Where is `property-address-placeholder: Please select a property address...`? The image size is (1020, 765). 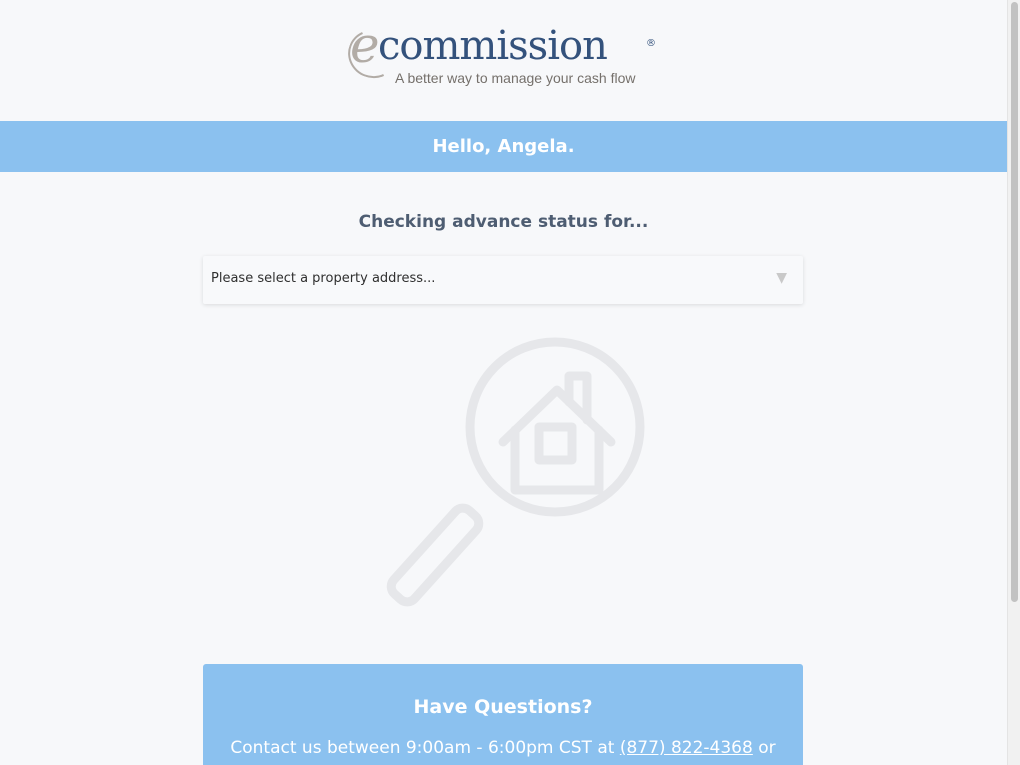 property-address-placeholder: Please select a property address... is located at coordinates (323, 278).